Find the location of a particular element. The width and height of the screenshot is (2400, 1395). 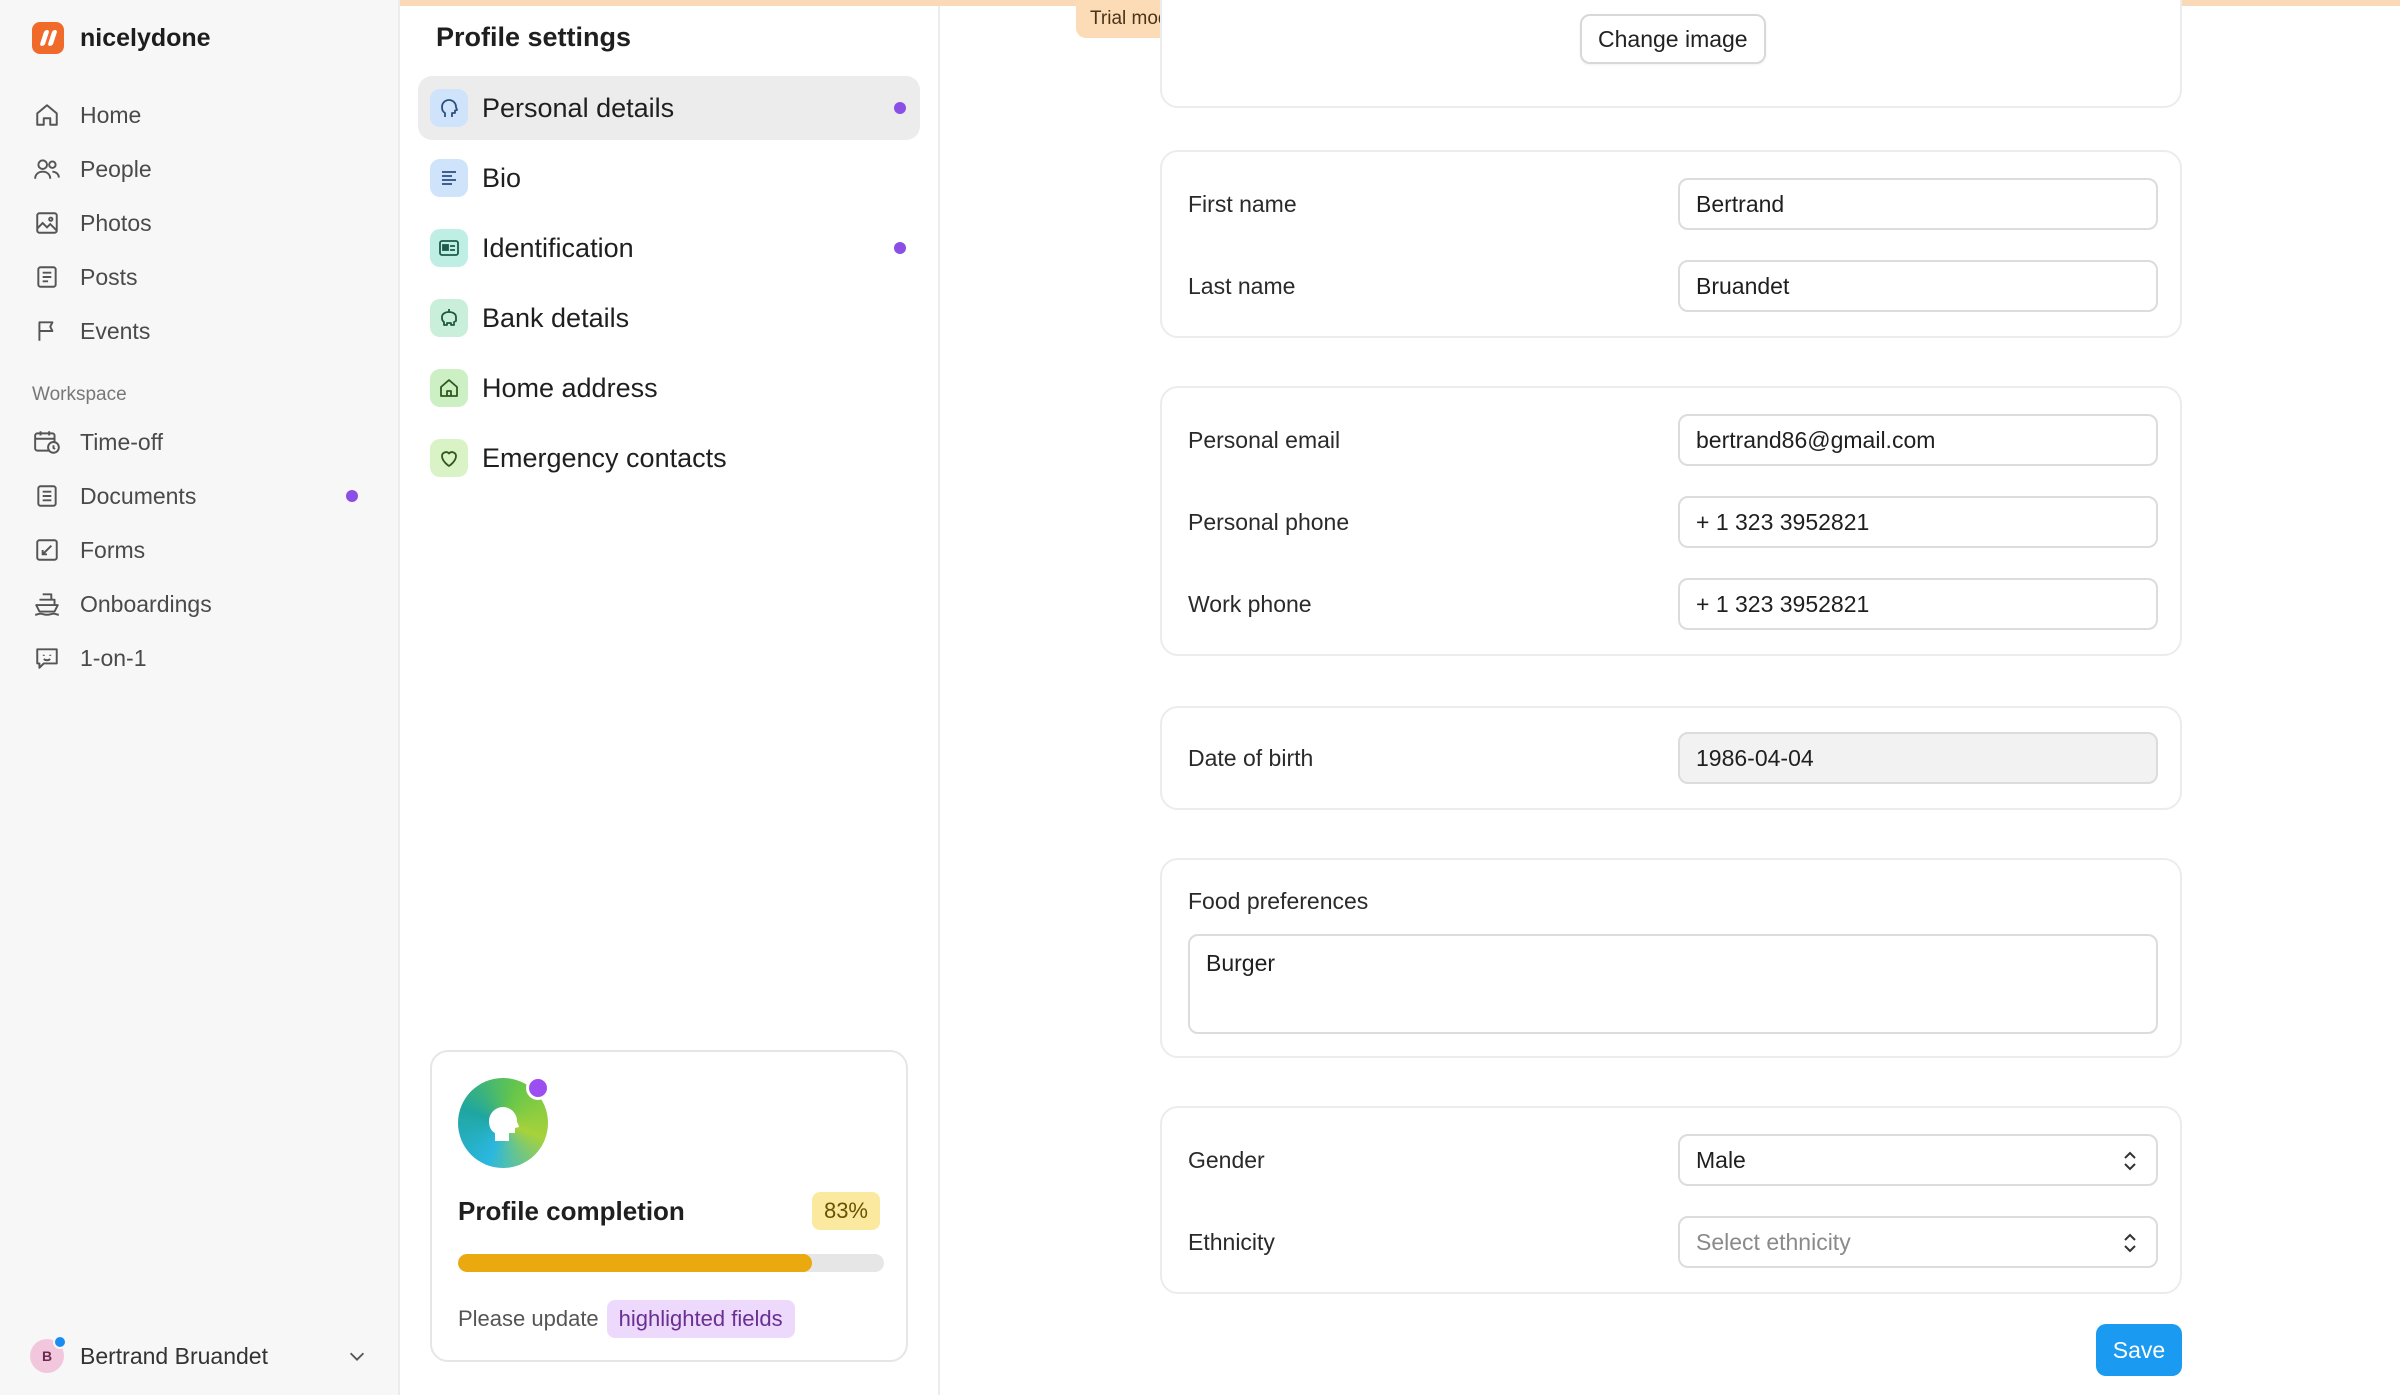

document-icon is located at coordinates (47, 496).